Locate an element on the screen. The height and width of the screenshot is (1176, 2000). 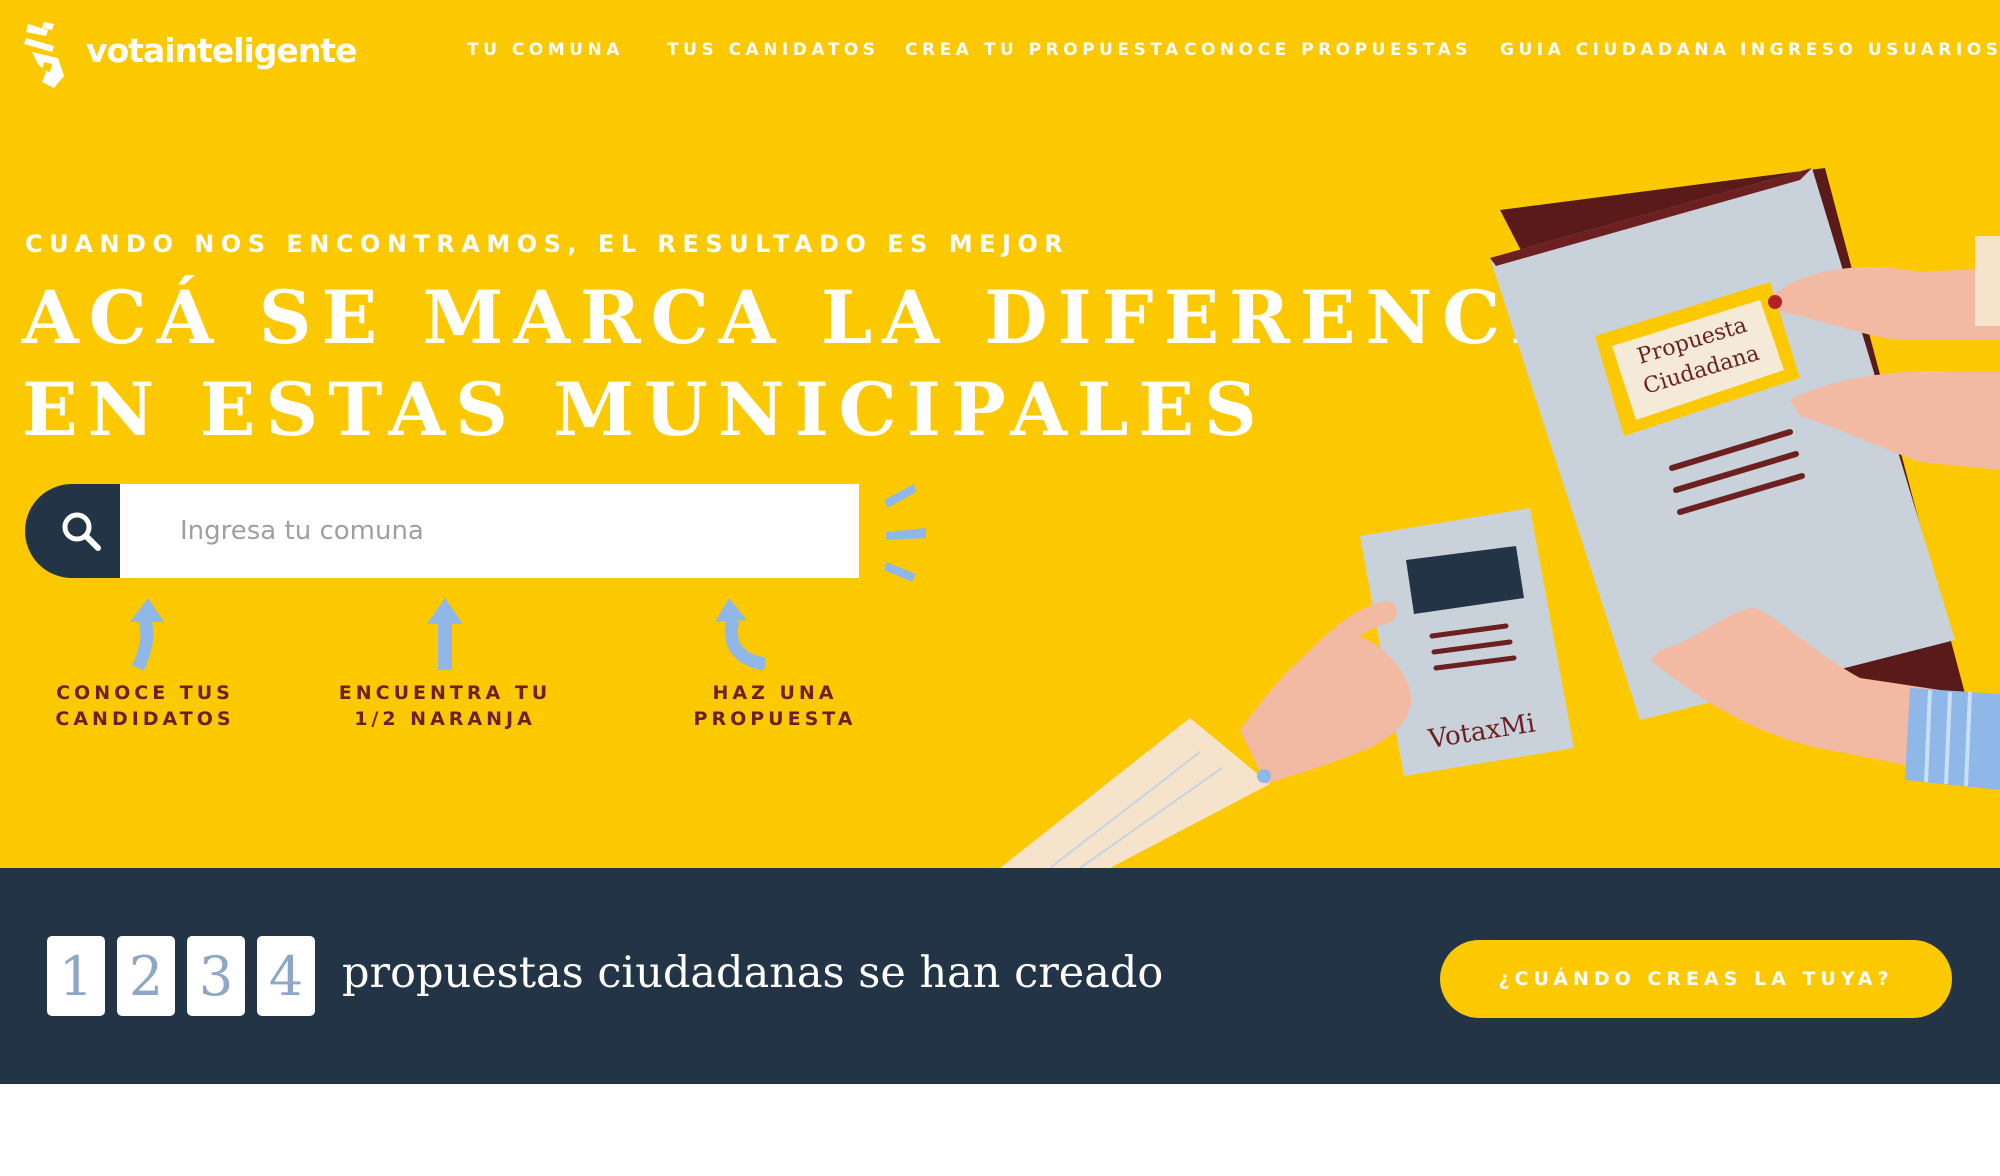
sparkle-decoration is located at coordinates (905, 533).